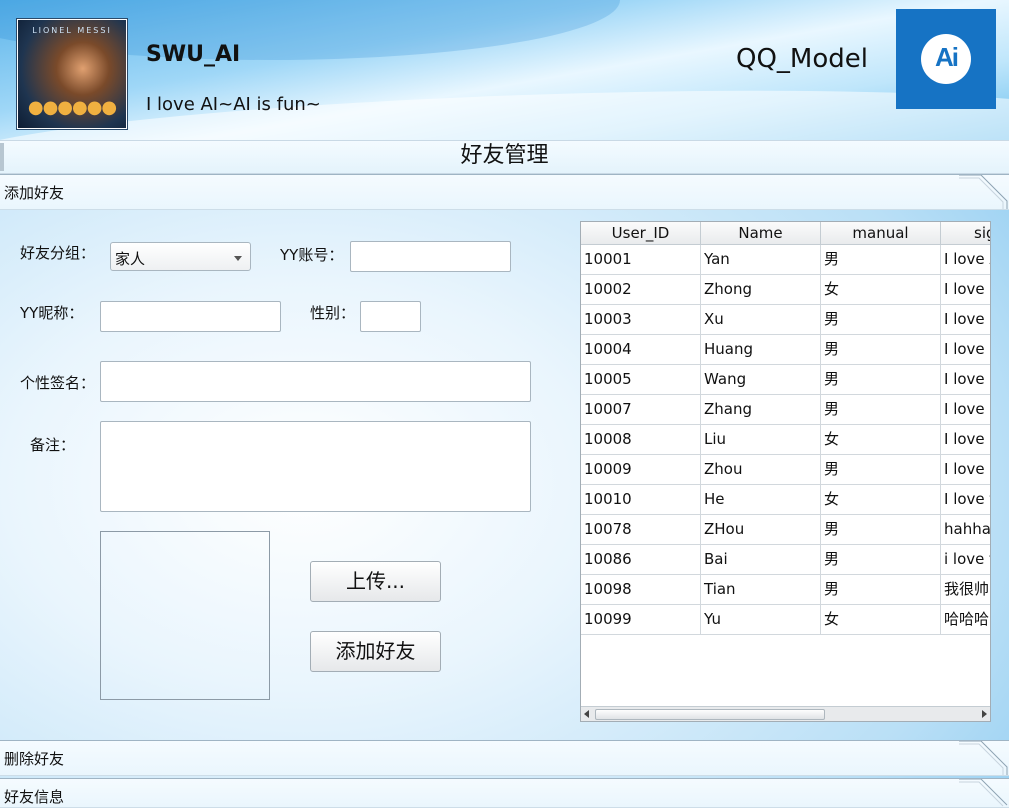  Describe the element at coordinates (233, 104) in the screenshot. I see `user-motto: I love AI~AI is fun~` at that location.